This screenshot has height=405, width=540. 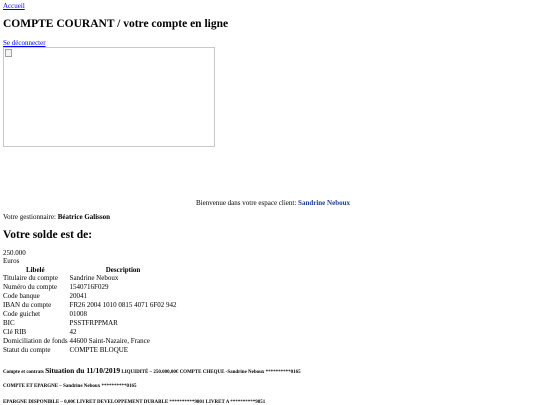 I want to click on table-row: Numéro du compte 1540716F029, so click(x=90, y=287).